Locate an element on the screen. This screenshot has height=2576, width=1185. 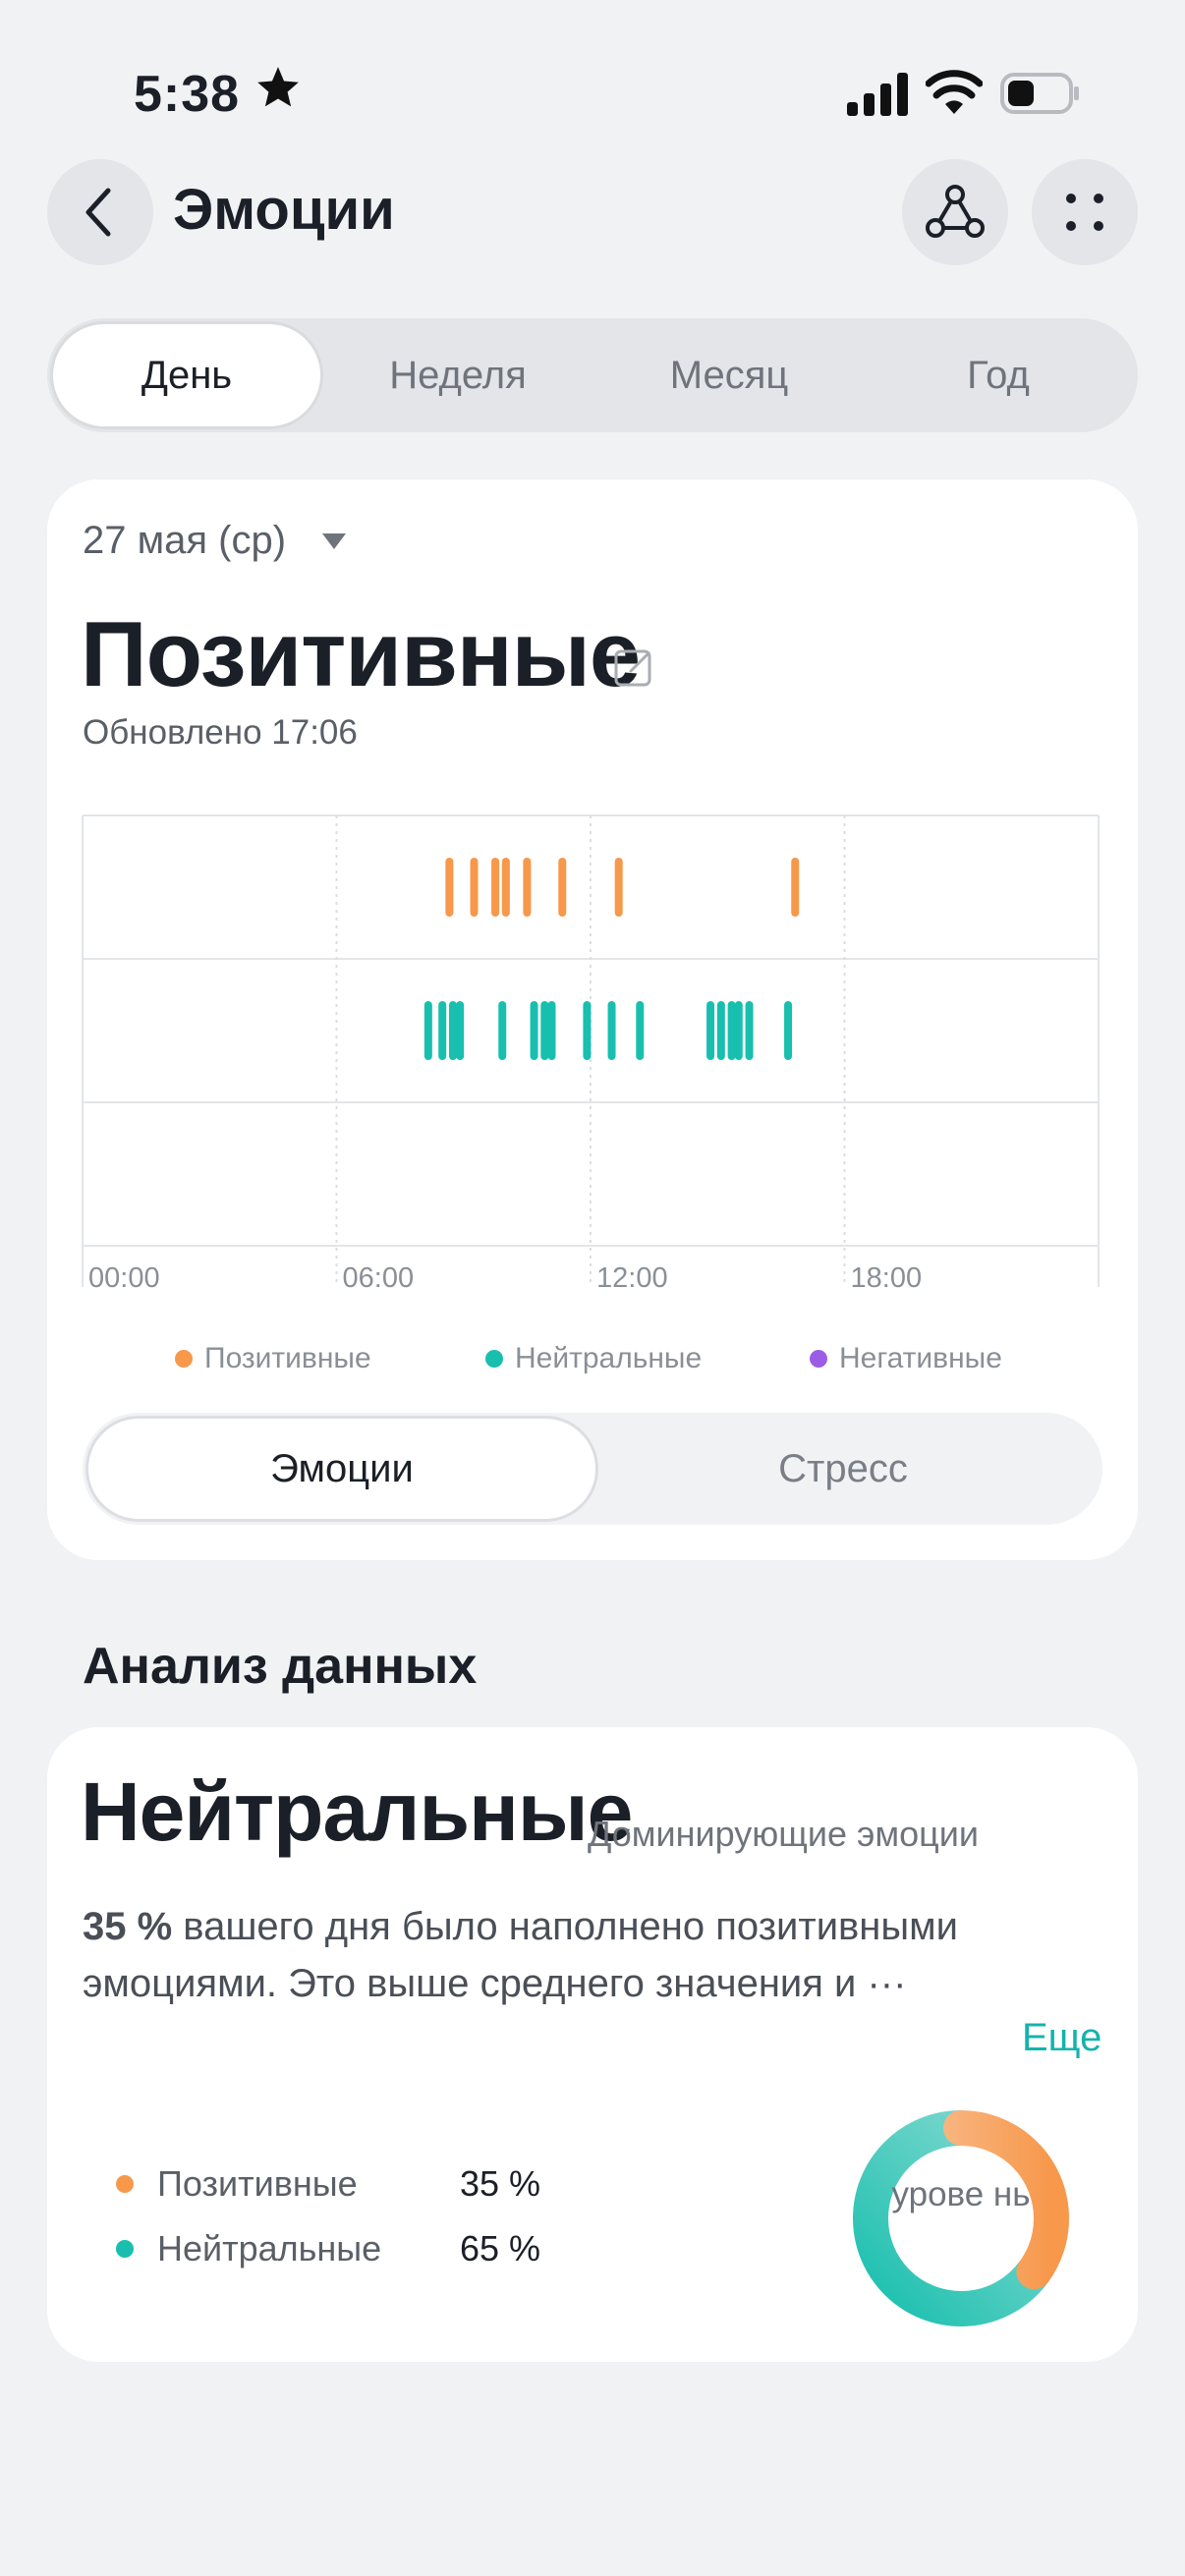
emotion-donut-chart is located at coordinates (961, 2218).